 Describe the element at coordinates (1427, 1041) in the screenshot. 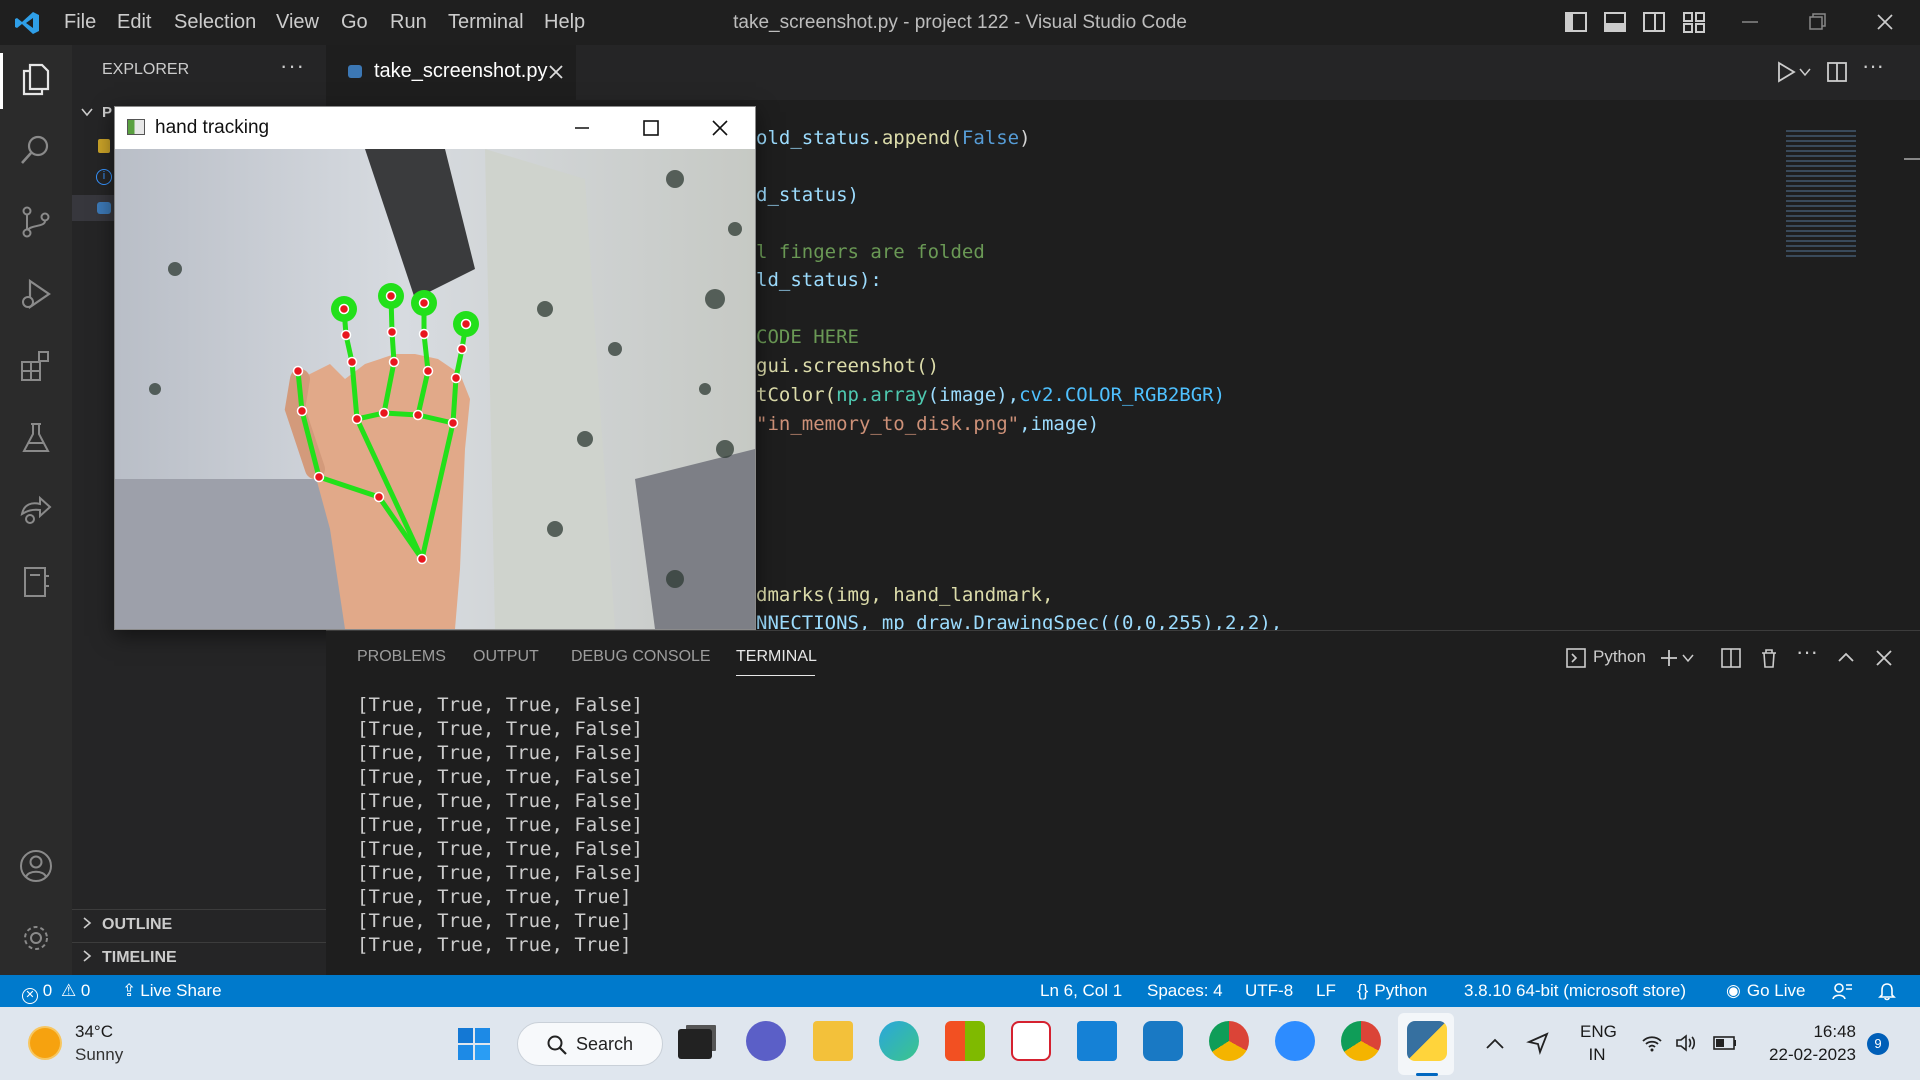

I see `python-window-icon` at that location.